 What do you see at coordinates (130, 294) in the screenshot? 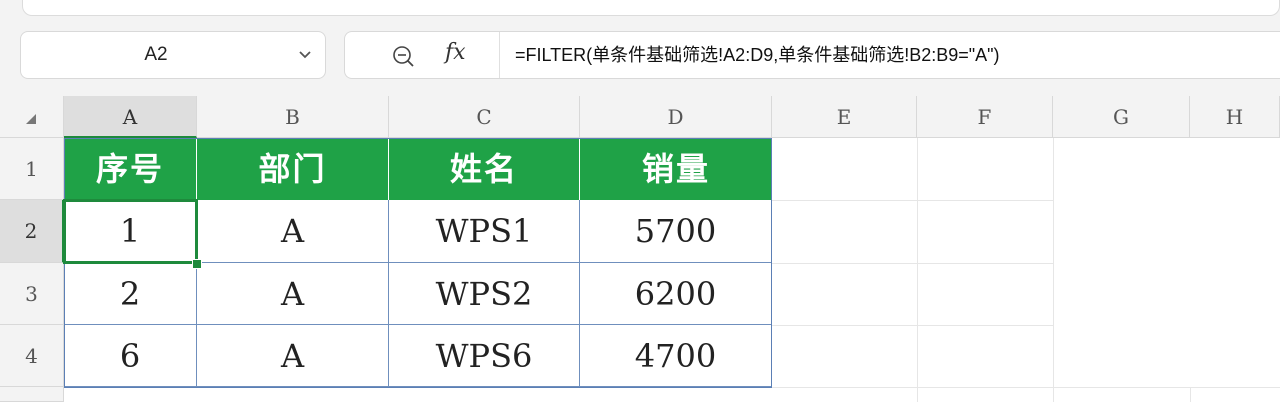
I see `table-cell: 2` at bounding box center [130, 294].